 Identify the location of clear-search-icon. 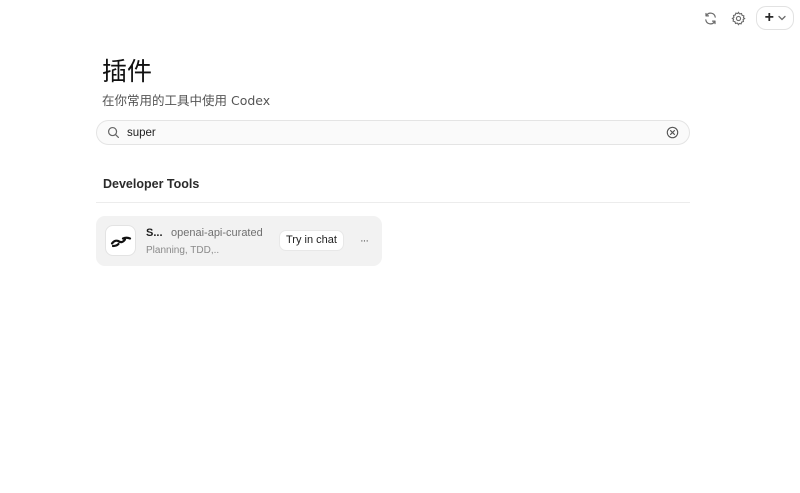
(673, 133).